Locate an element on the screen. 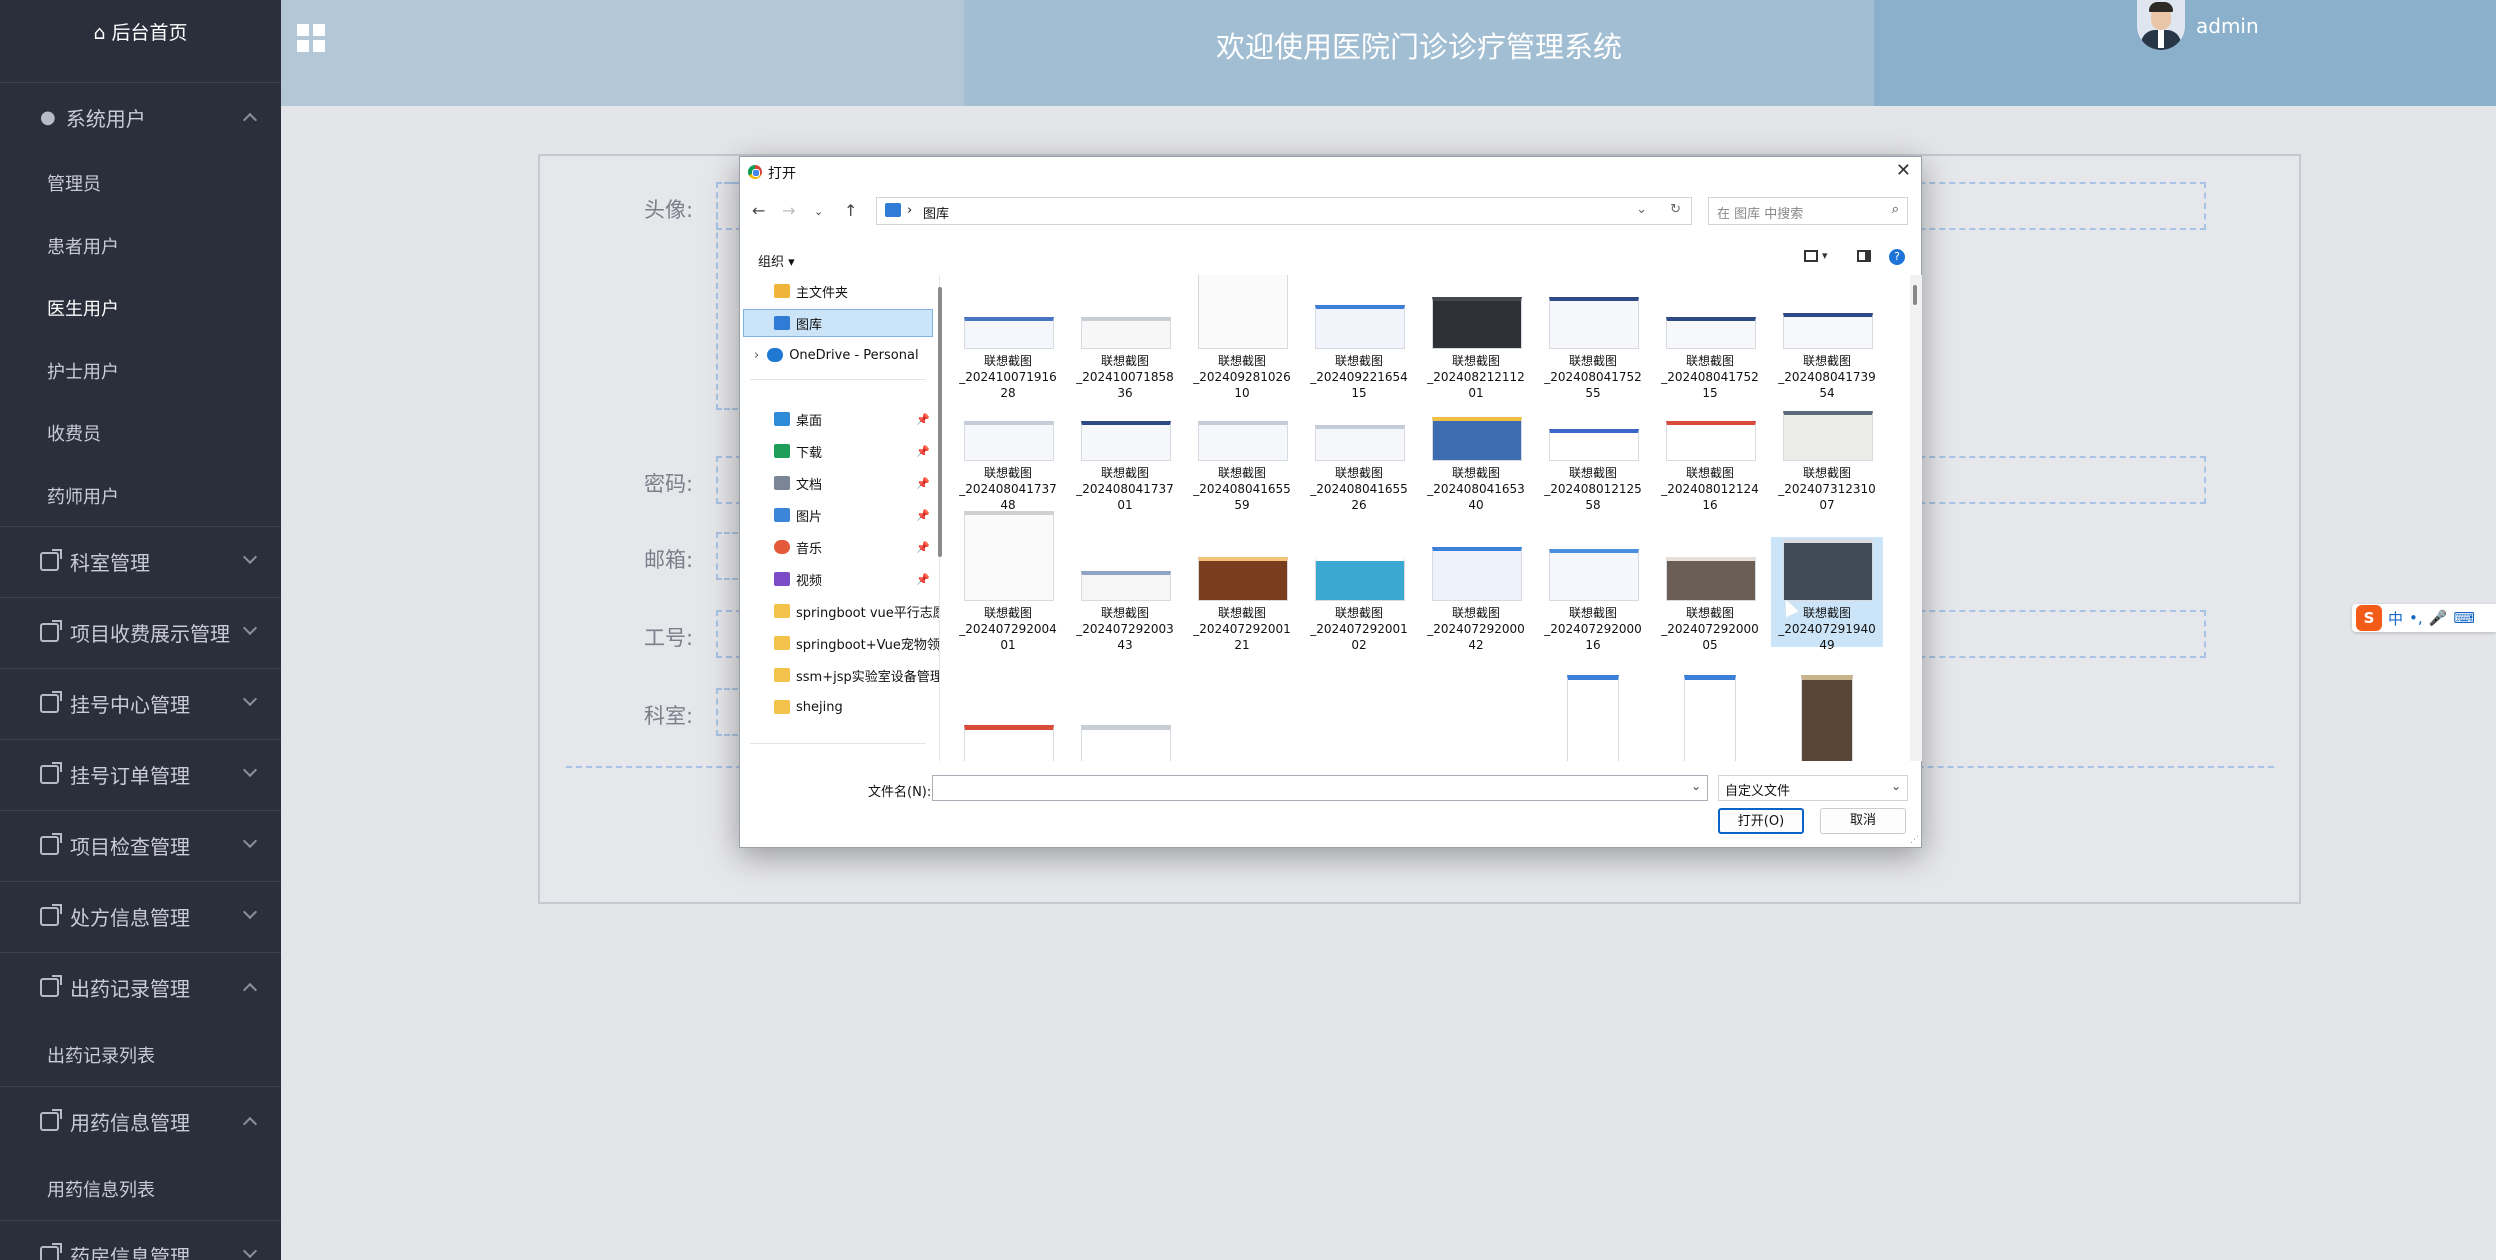 This screenshot has height=1260, width=2496. file-thumbnail: 联想截图 _202408041752 15 is located at coordinates (1710, 342).